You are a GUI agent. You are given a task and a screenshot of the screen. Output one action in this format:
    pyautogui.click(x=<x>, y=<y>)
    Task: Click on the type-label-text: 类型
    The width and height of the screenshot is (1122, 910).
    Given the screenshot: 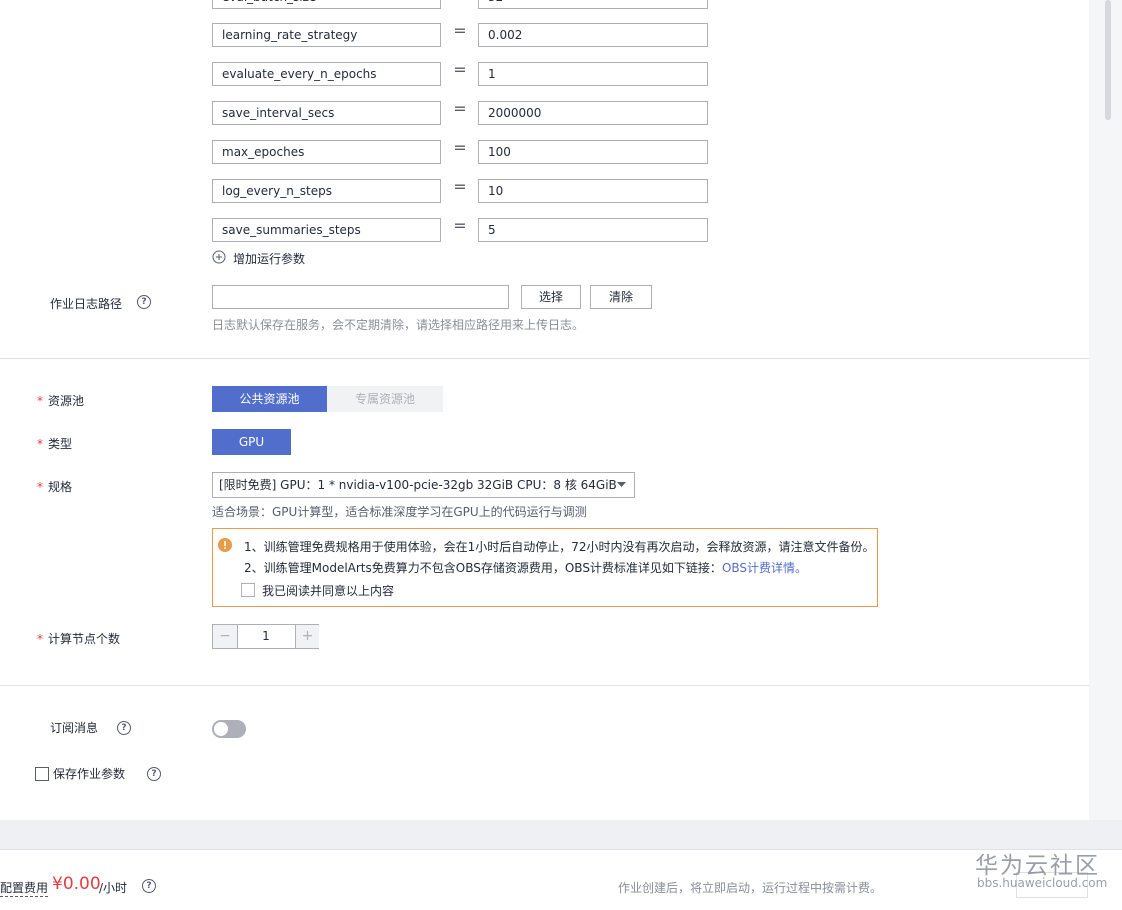 What is the action you would take?
    pyautogui.click(x=60, y=444)
    